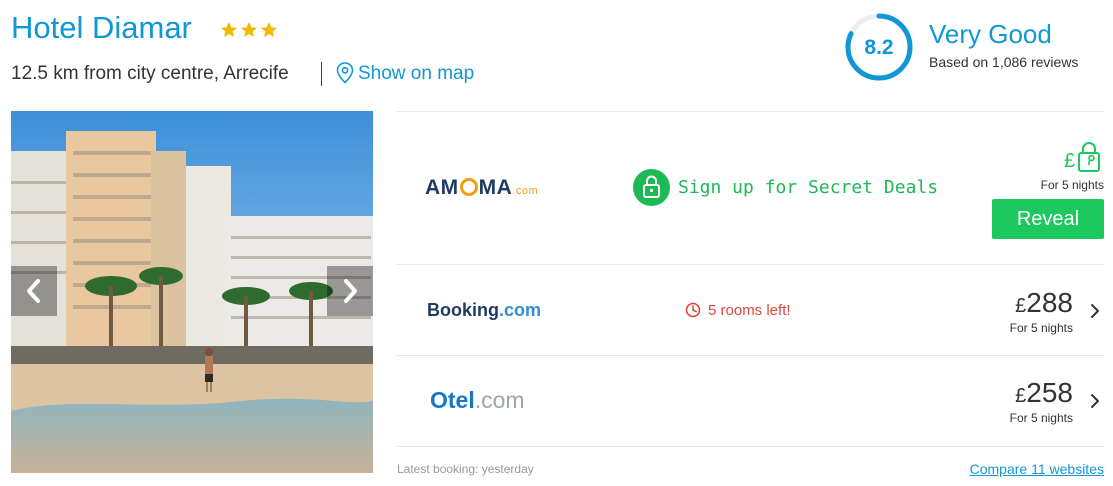 The image size is (1113, 486). I want to click on review-count: Based on 1,086 reviews, so click(1004, 62).